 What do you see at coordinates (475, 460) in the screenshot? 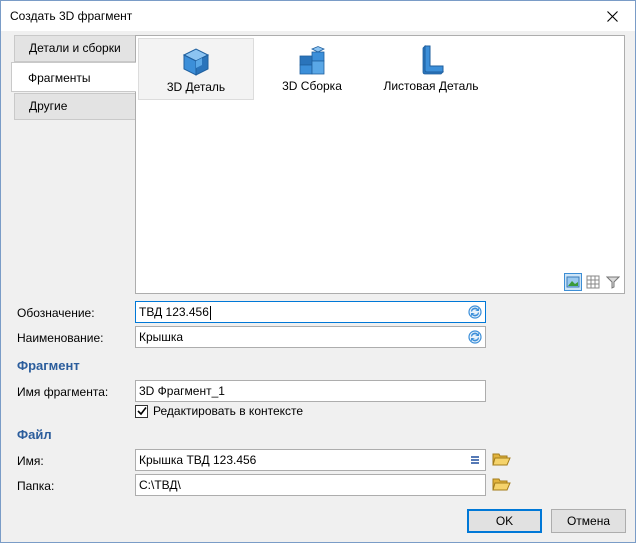
I see `menu-icon` at bounding box center [475, 460].